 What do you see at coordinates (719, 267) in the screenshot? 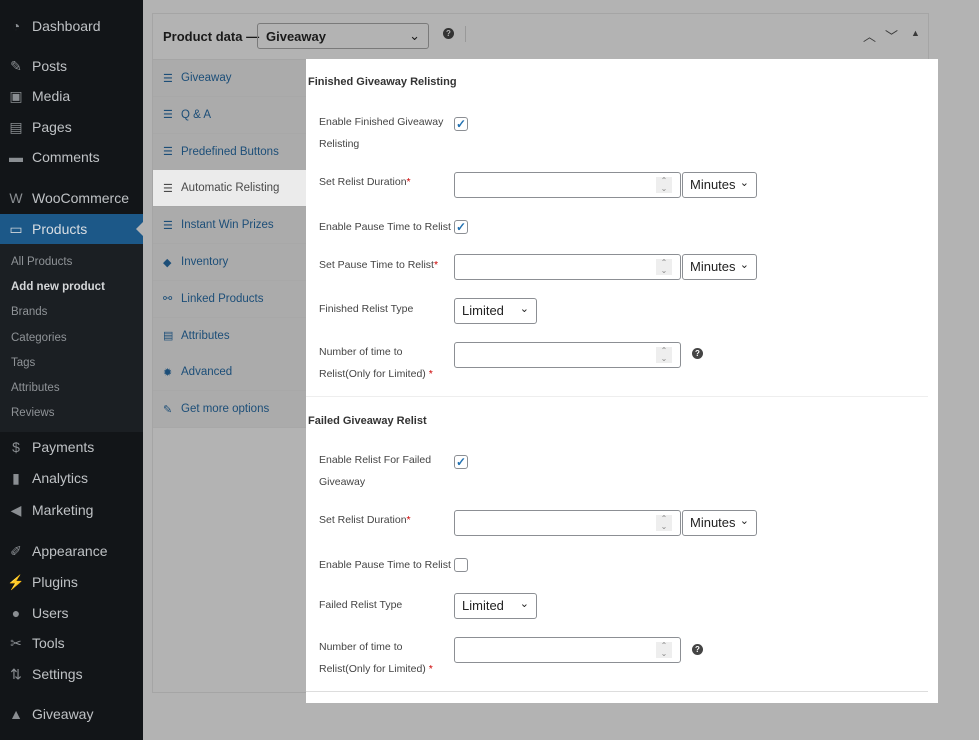
I see `pause-time-unit-select: Minutes ⌄` at bounding box center [719, 267].